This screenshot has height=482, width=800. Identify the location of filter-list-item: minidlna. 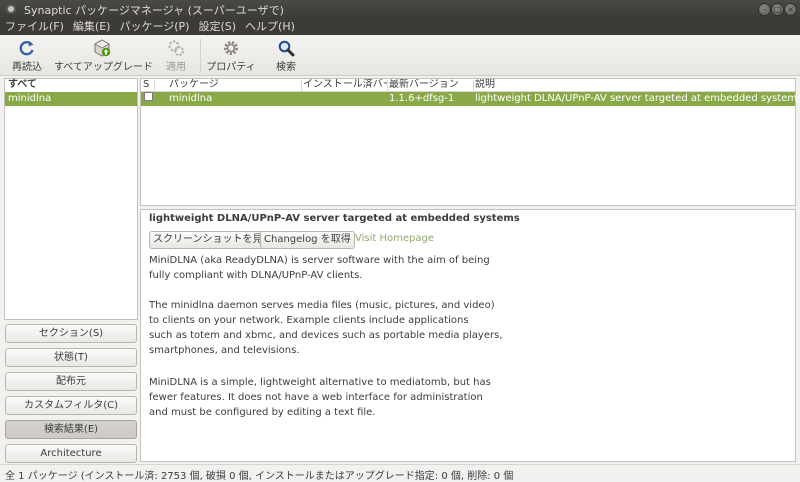
(71, 99).